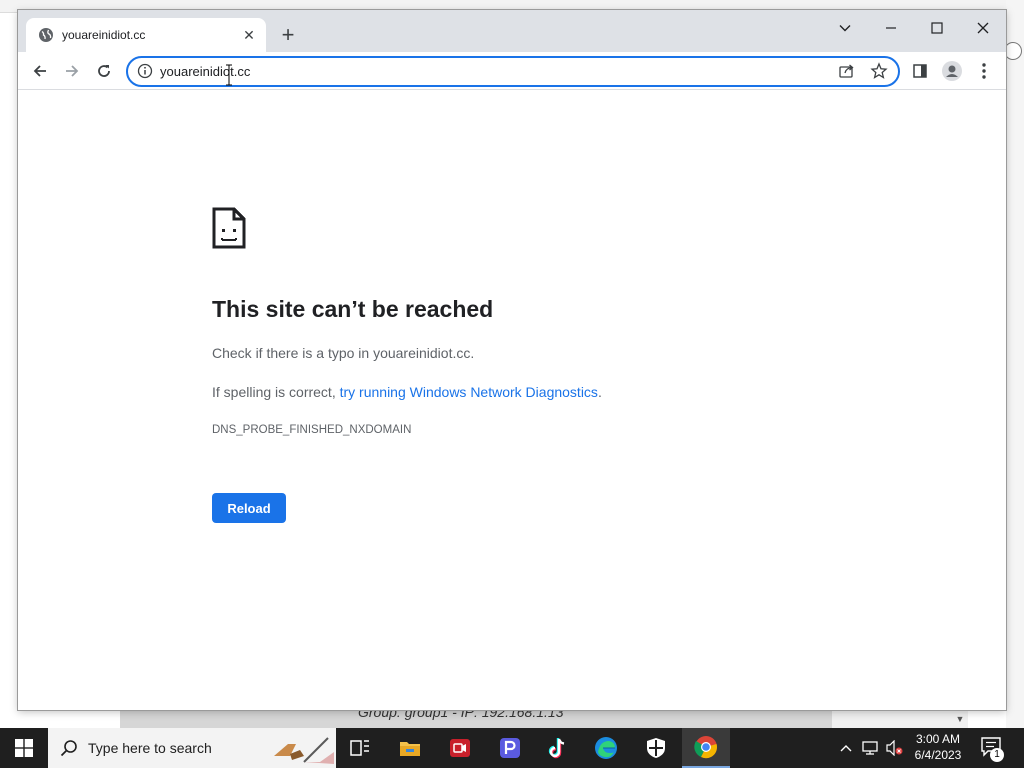  I want to click on network-diagnostics-link: try running Windows Network Diagnostics, so click(469, 392).